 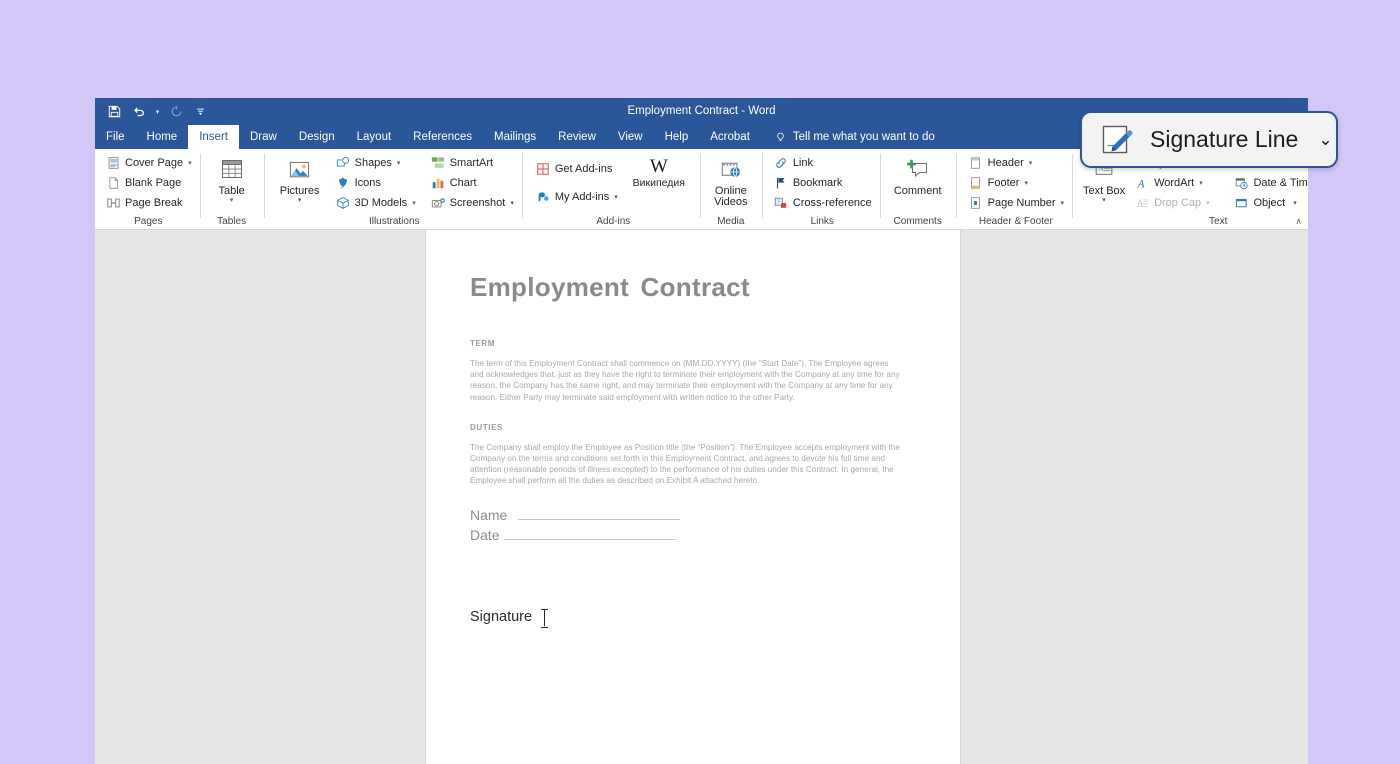 I want to click on page-number-icon, so click(x=976, y=203).